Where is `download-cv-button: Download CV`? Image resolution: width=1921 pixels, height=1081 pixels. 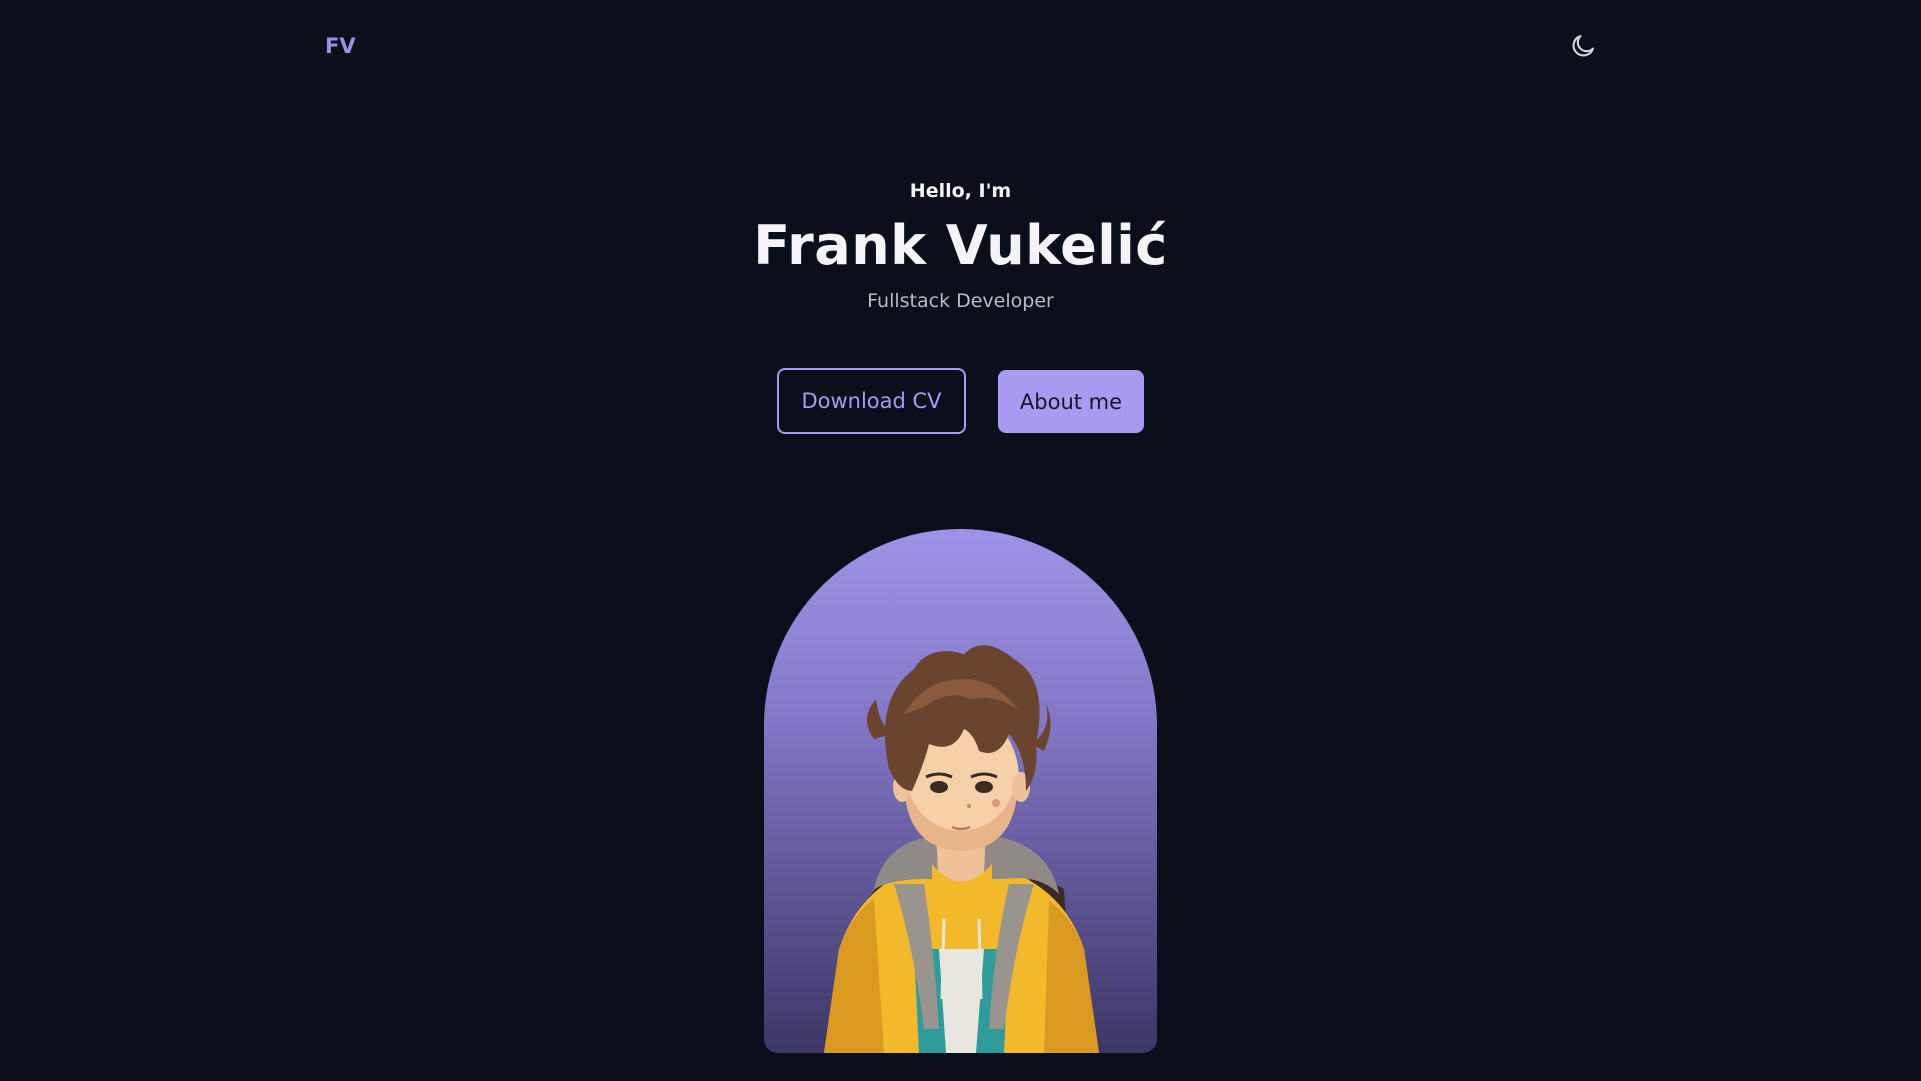 download-cv-button: Download CV is located at coordinates (871, 401).